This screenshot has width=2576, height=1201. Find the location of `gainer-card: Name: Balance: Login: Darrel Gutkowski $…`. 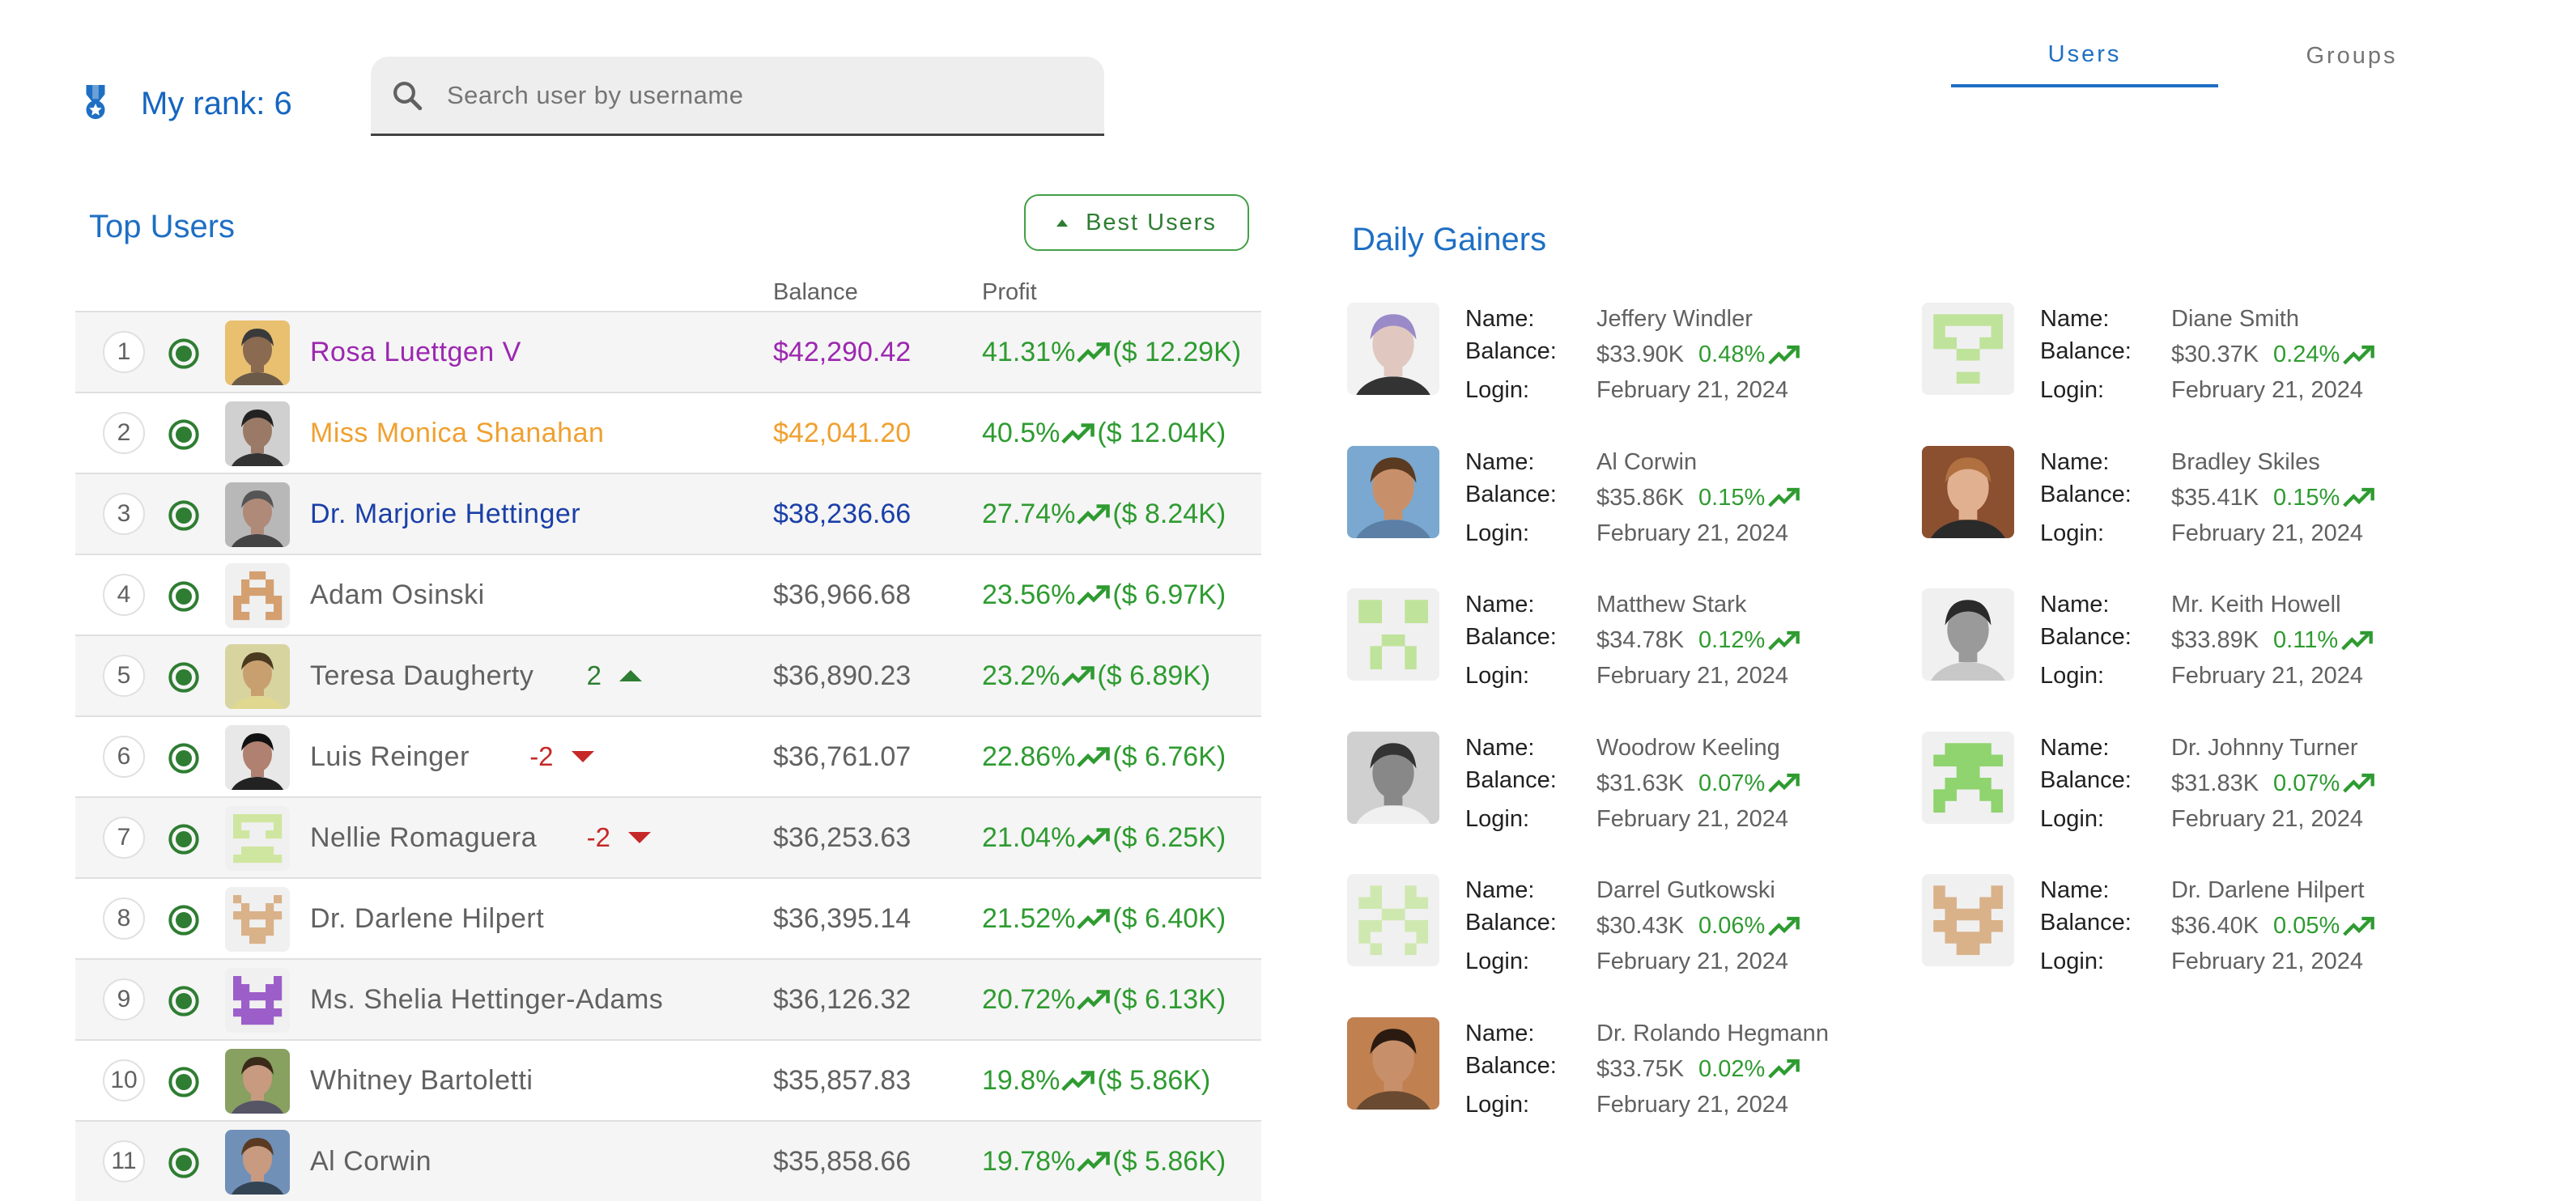

gainer-card: Name: Balance: Login: Darrel Gutkowski $… is located at coordinates (1626, 927).